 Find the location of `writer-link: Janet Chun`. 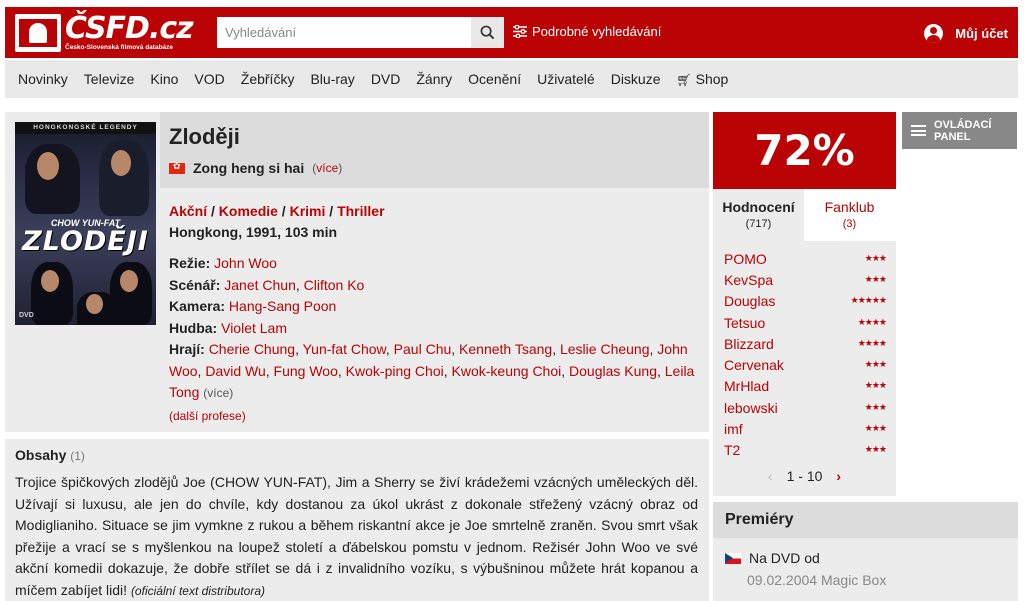

writer-link: Janet Chun is located at coordinates (260, 285).